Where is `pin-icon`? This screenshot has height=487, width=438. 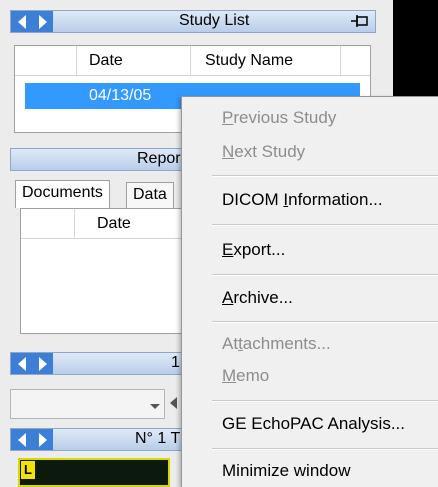
pin-icon is located at coordinates (360, 21).